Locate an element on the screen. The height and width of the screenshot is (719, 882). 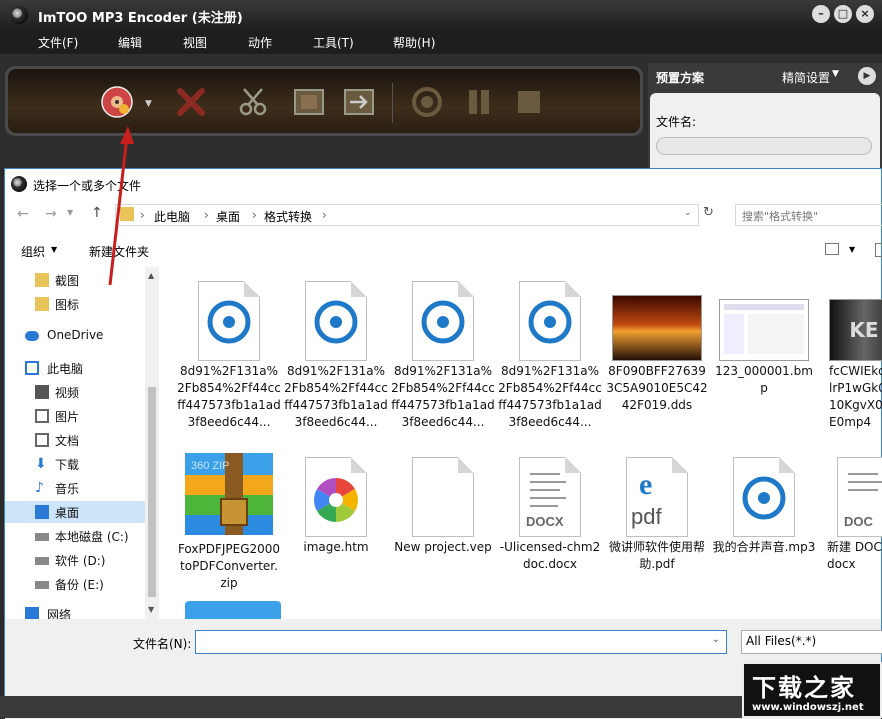
file-item: image.htm is located at coordinates (336, 502).